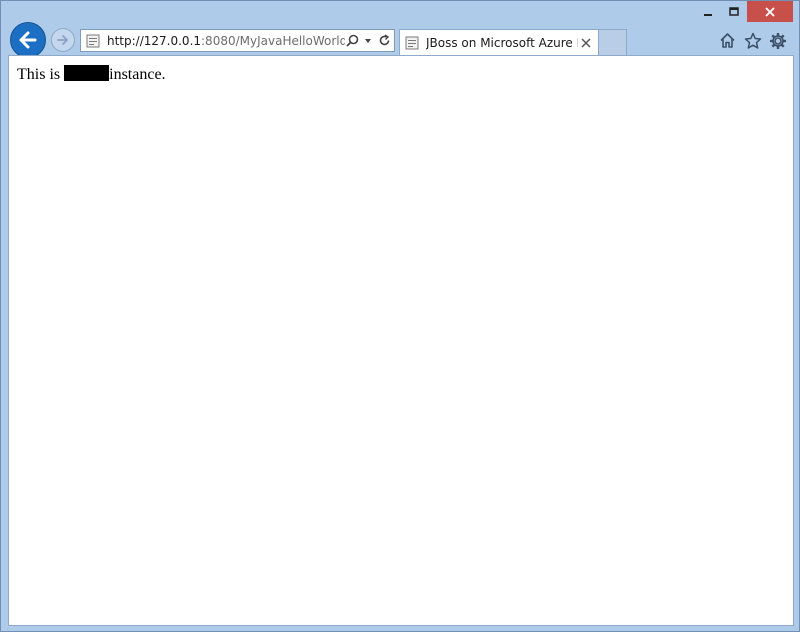 Image resolution: width=800 pixels, height=632 pixels. I want to click on home-icon, so click(727, 40).